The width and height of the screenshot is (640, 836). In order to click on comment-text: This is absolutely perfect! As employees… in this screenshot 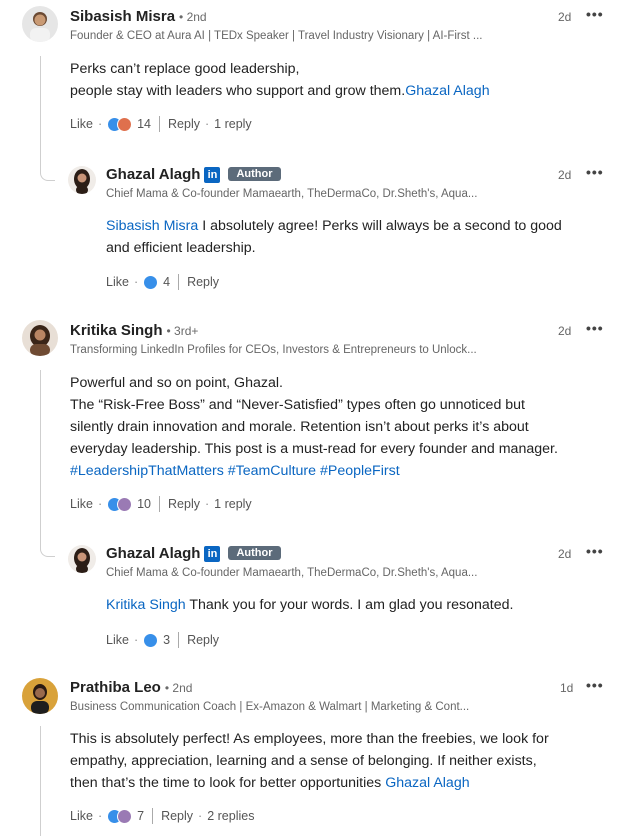, I will do `click(309, 761)`.